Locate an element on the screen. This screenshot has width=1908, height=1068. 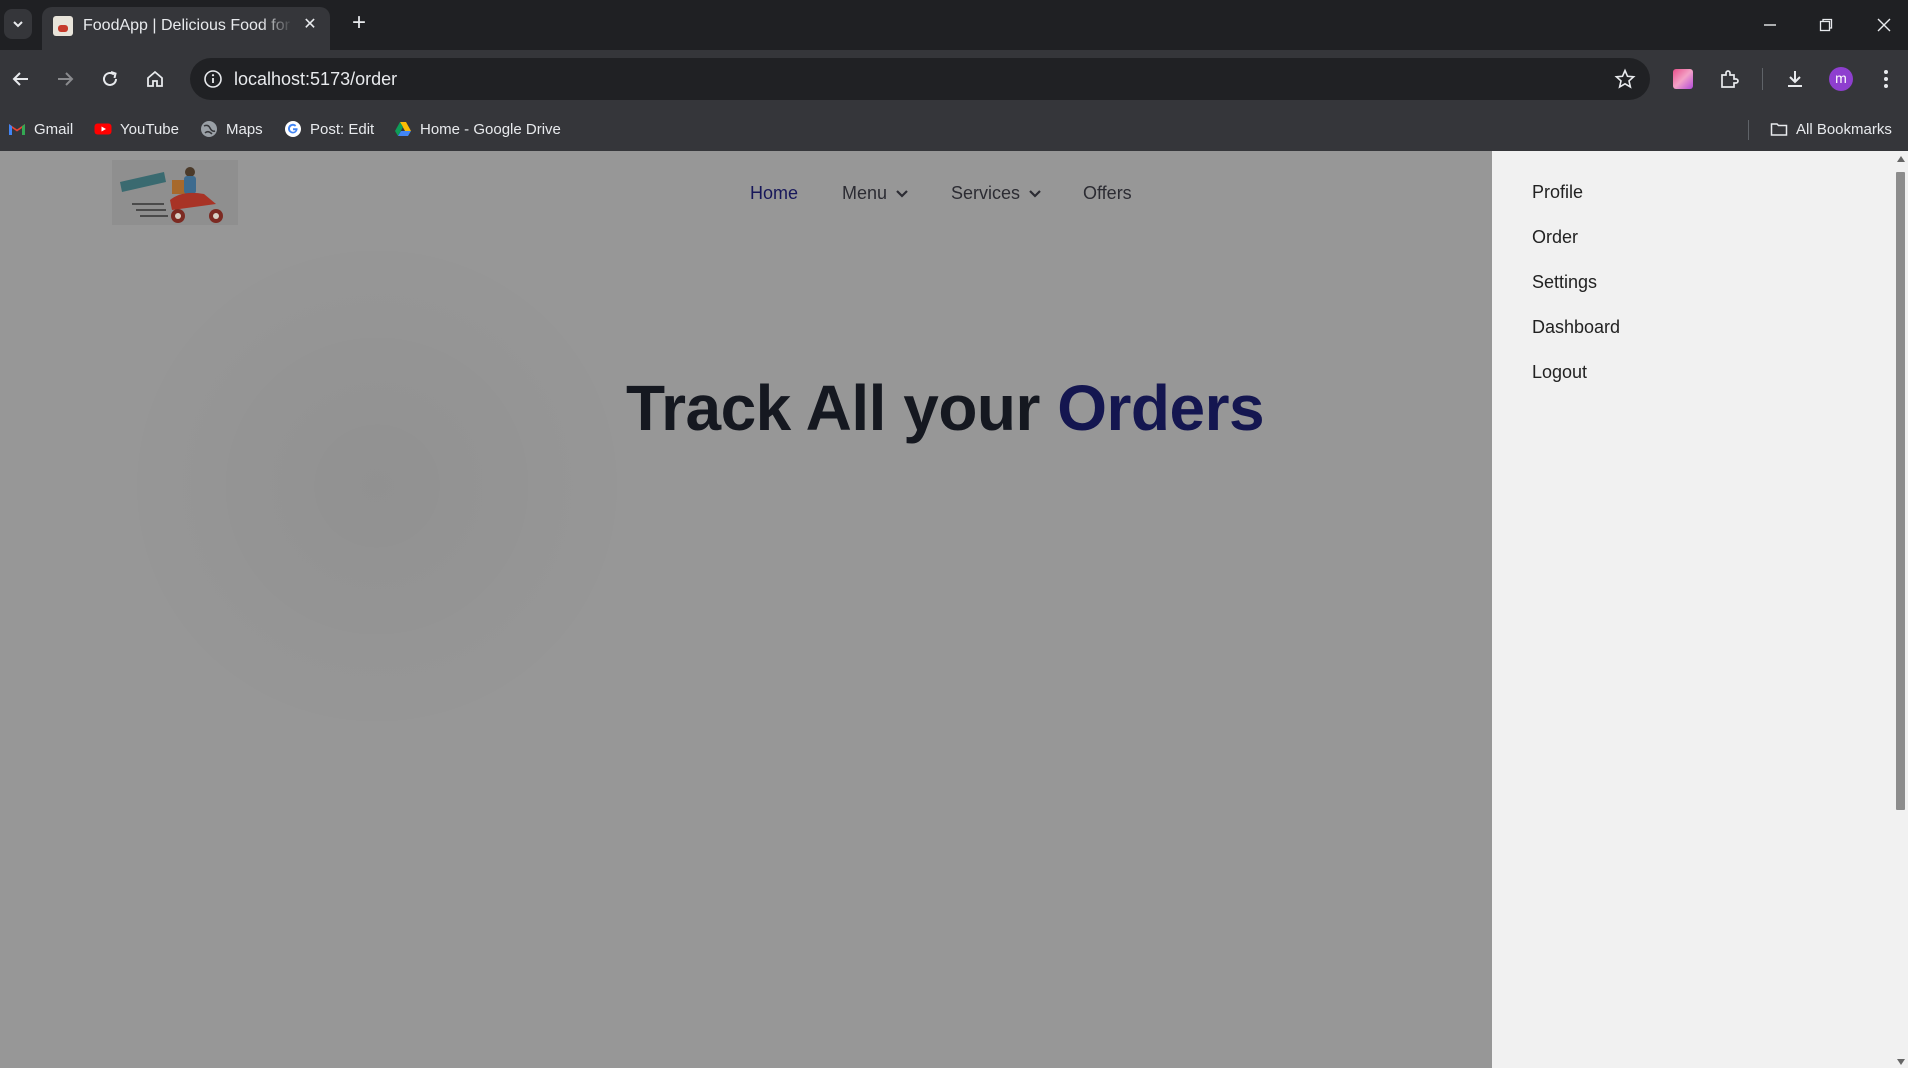
more-vertical-icon is located at coordinates (1886, 79).